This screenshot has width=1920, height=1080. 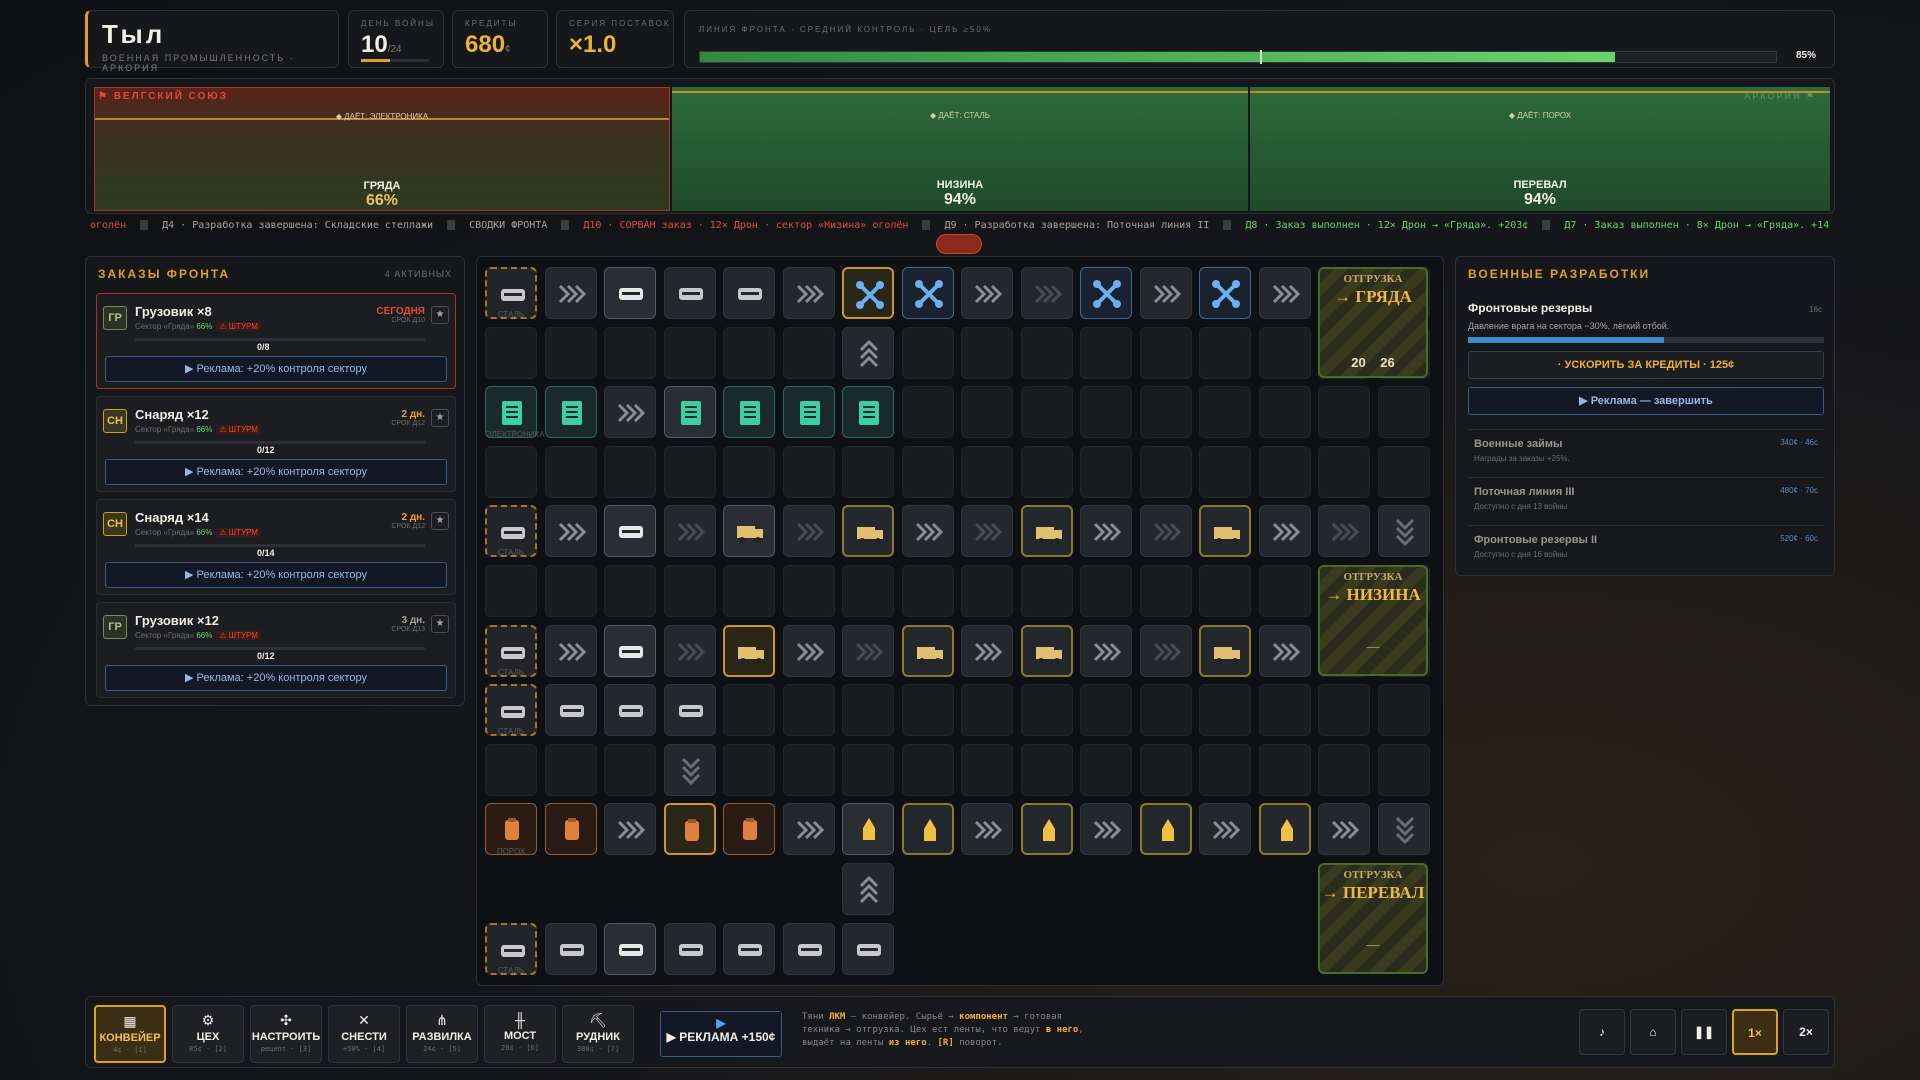 I want to click on tool-button: ⚙ ЦЕХ 85¢ · [2], so click(x=208, y=1034).